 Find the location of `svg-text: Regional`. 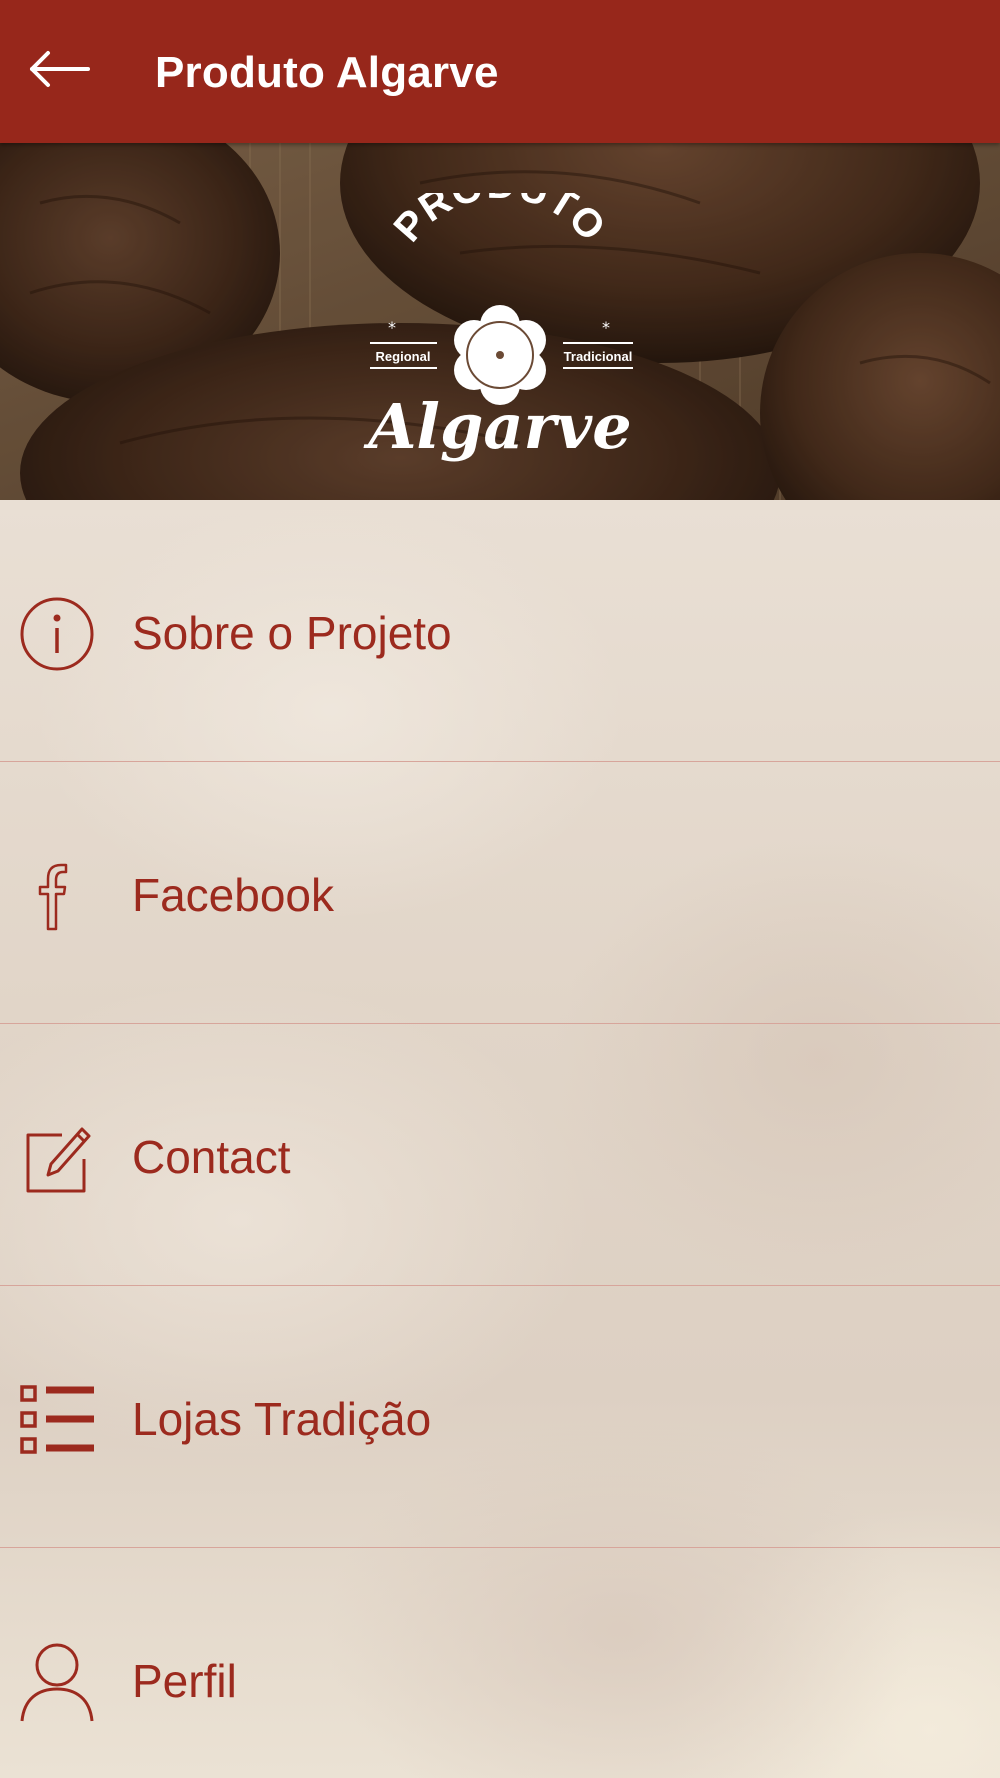

svg-text: Regional is located at coordinates (403, 356).